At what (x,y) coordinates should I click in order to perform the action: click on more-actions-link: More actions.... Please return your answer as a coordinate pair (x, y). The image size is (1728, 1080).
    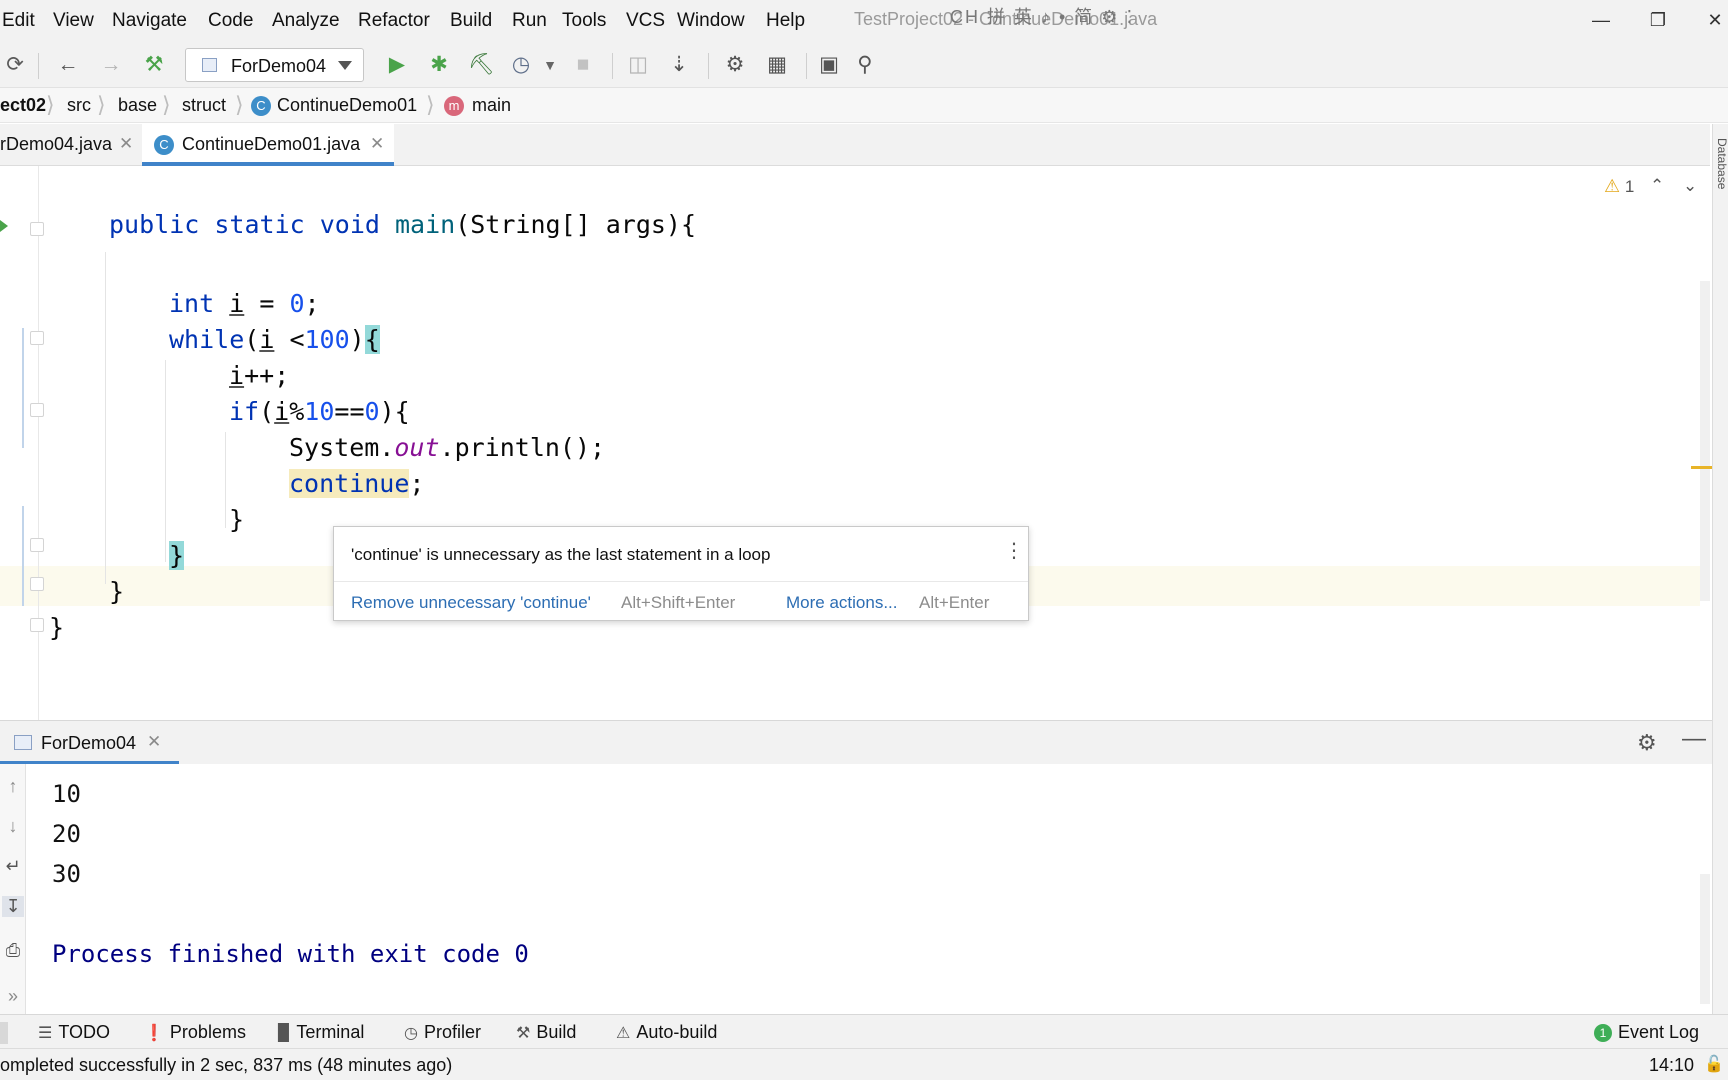
    Looking at the image, I should click on (842, 603).